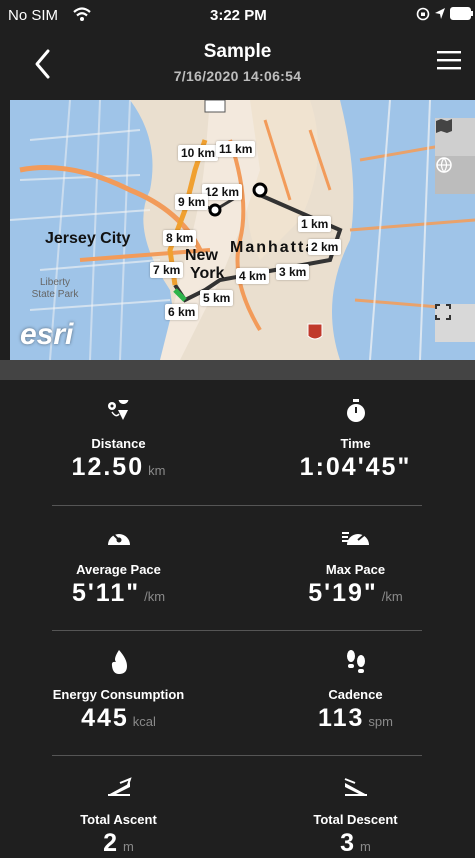  I want to click on map-label-new: New, so click(201, 255).